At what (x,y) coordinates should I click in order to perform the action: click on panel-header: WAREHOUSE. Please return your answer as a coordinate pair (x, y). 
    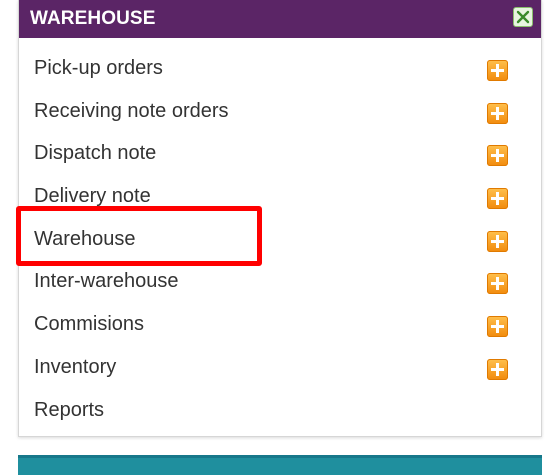
    Looking at the image, I should click on (280, 19).